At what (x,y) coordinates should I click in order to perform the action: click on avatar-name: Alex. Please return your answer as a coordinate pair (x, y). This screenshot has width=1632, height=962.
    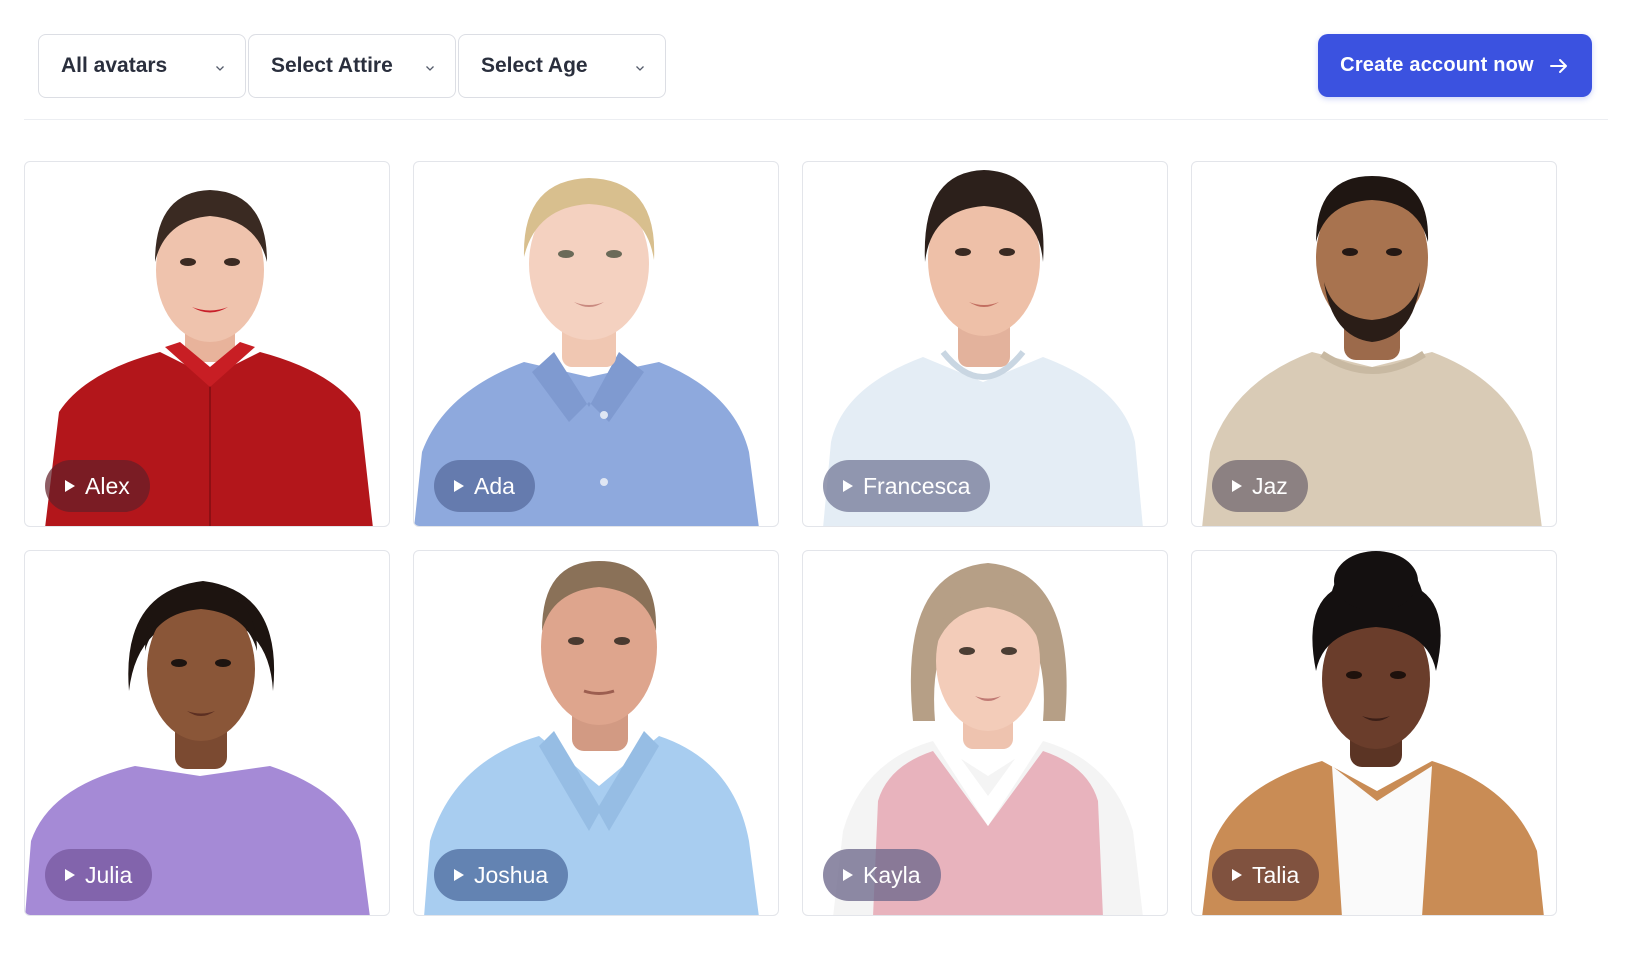
    Looking at the image, I should click on (107, 485).